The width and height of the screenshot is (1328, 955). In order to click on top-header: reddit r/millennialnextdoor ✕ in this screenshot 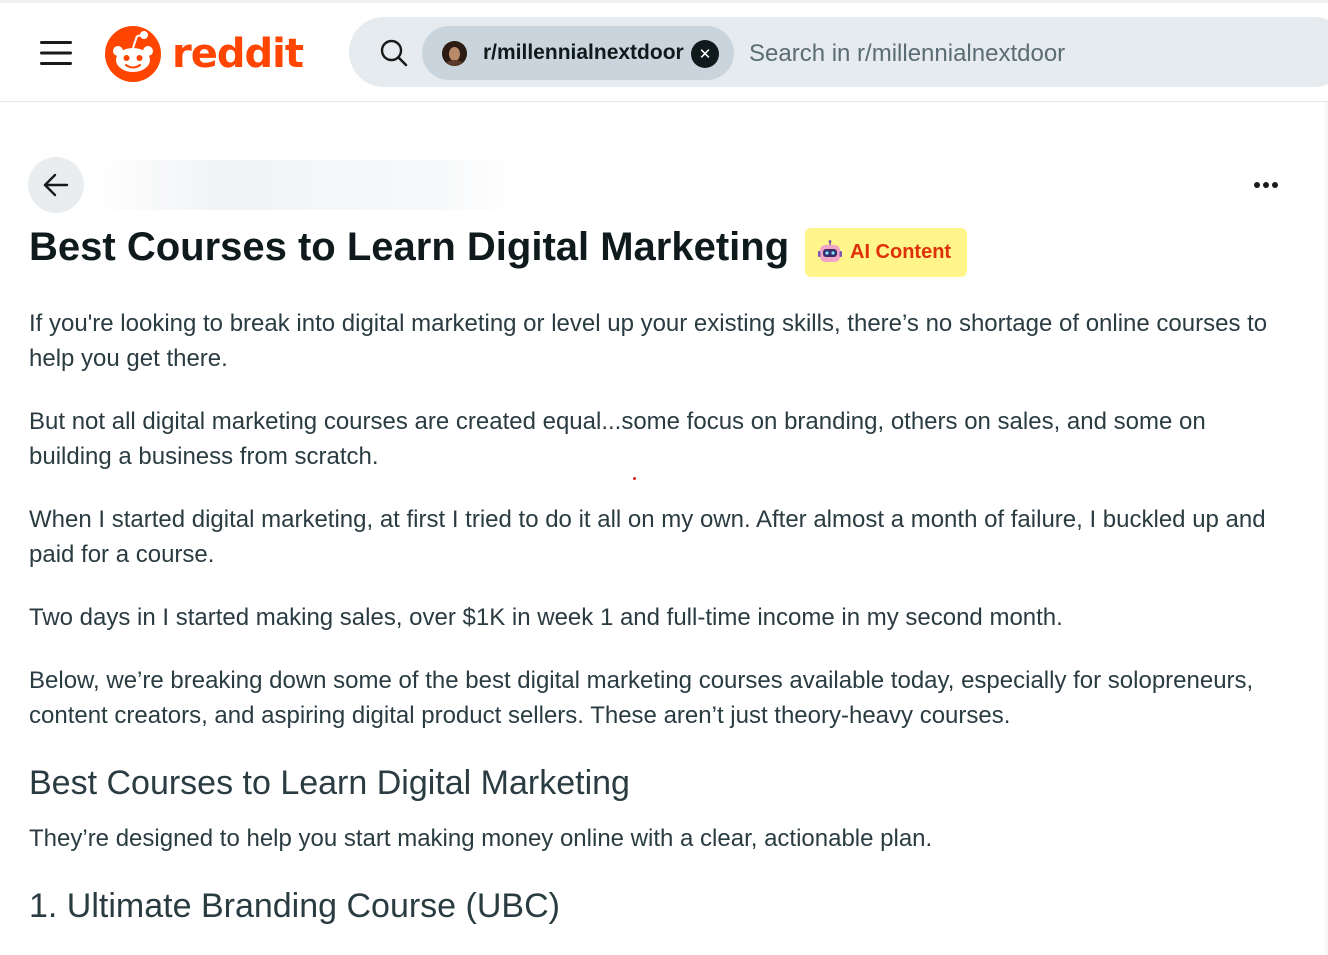, I will do `click(664, 52)`.